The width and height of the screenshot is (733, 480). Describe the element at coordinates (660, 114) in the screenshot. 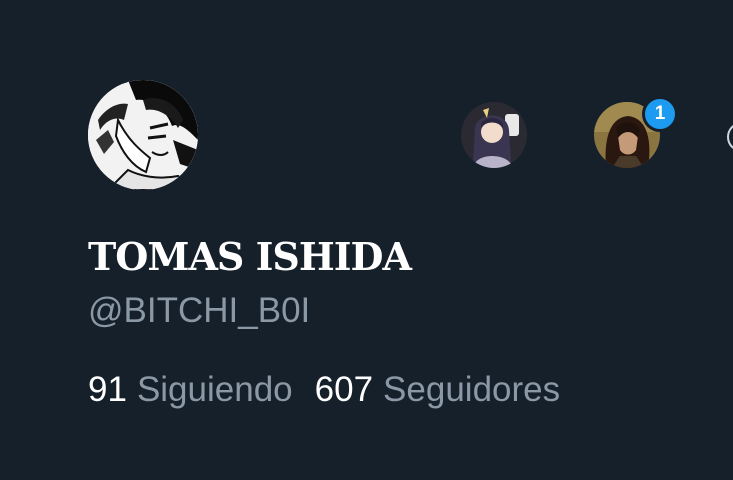

I see `notification-badge: 1` at that location.